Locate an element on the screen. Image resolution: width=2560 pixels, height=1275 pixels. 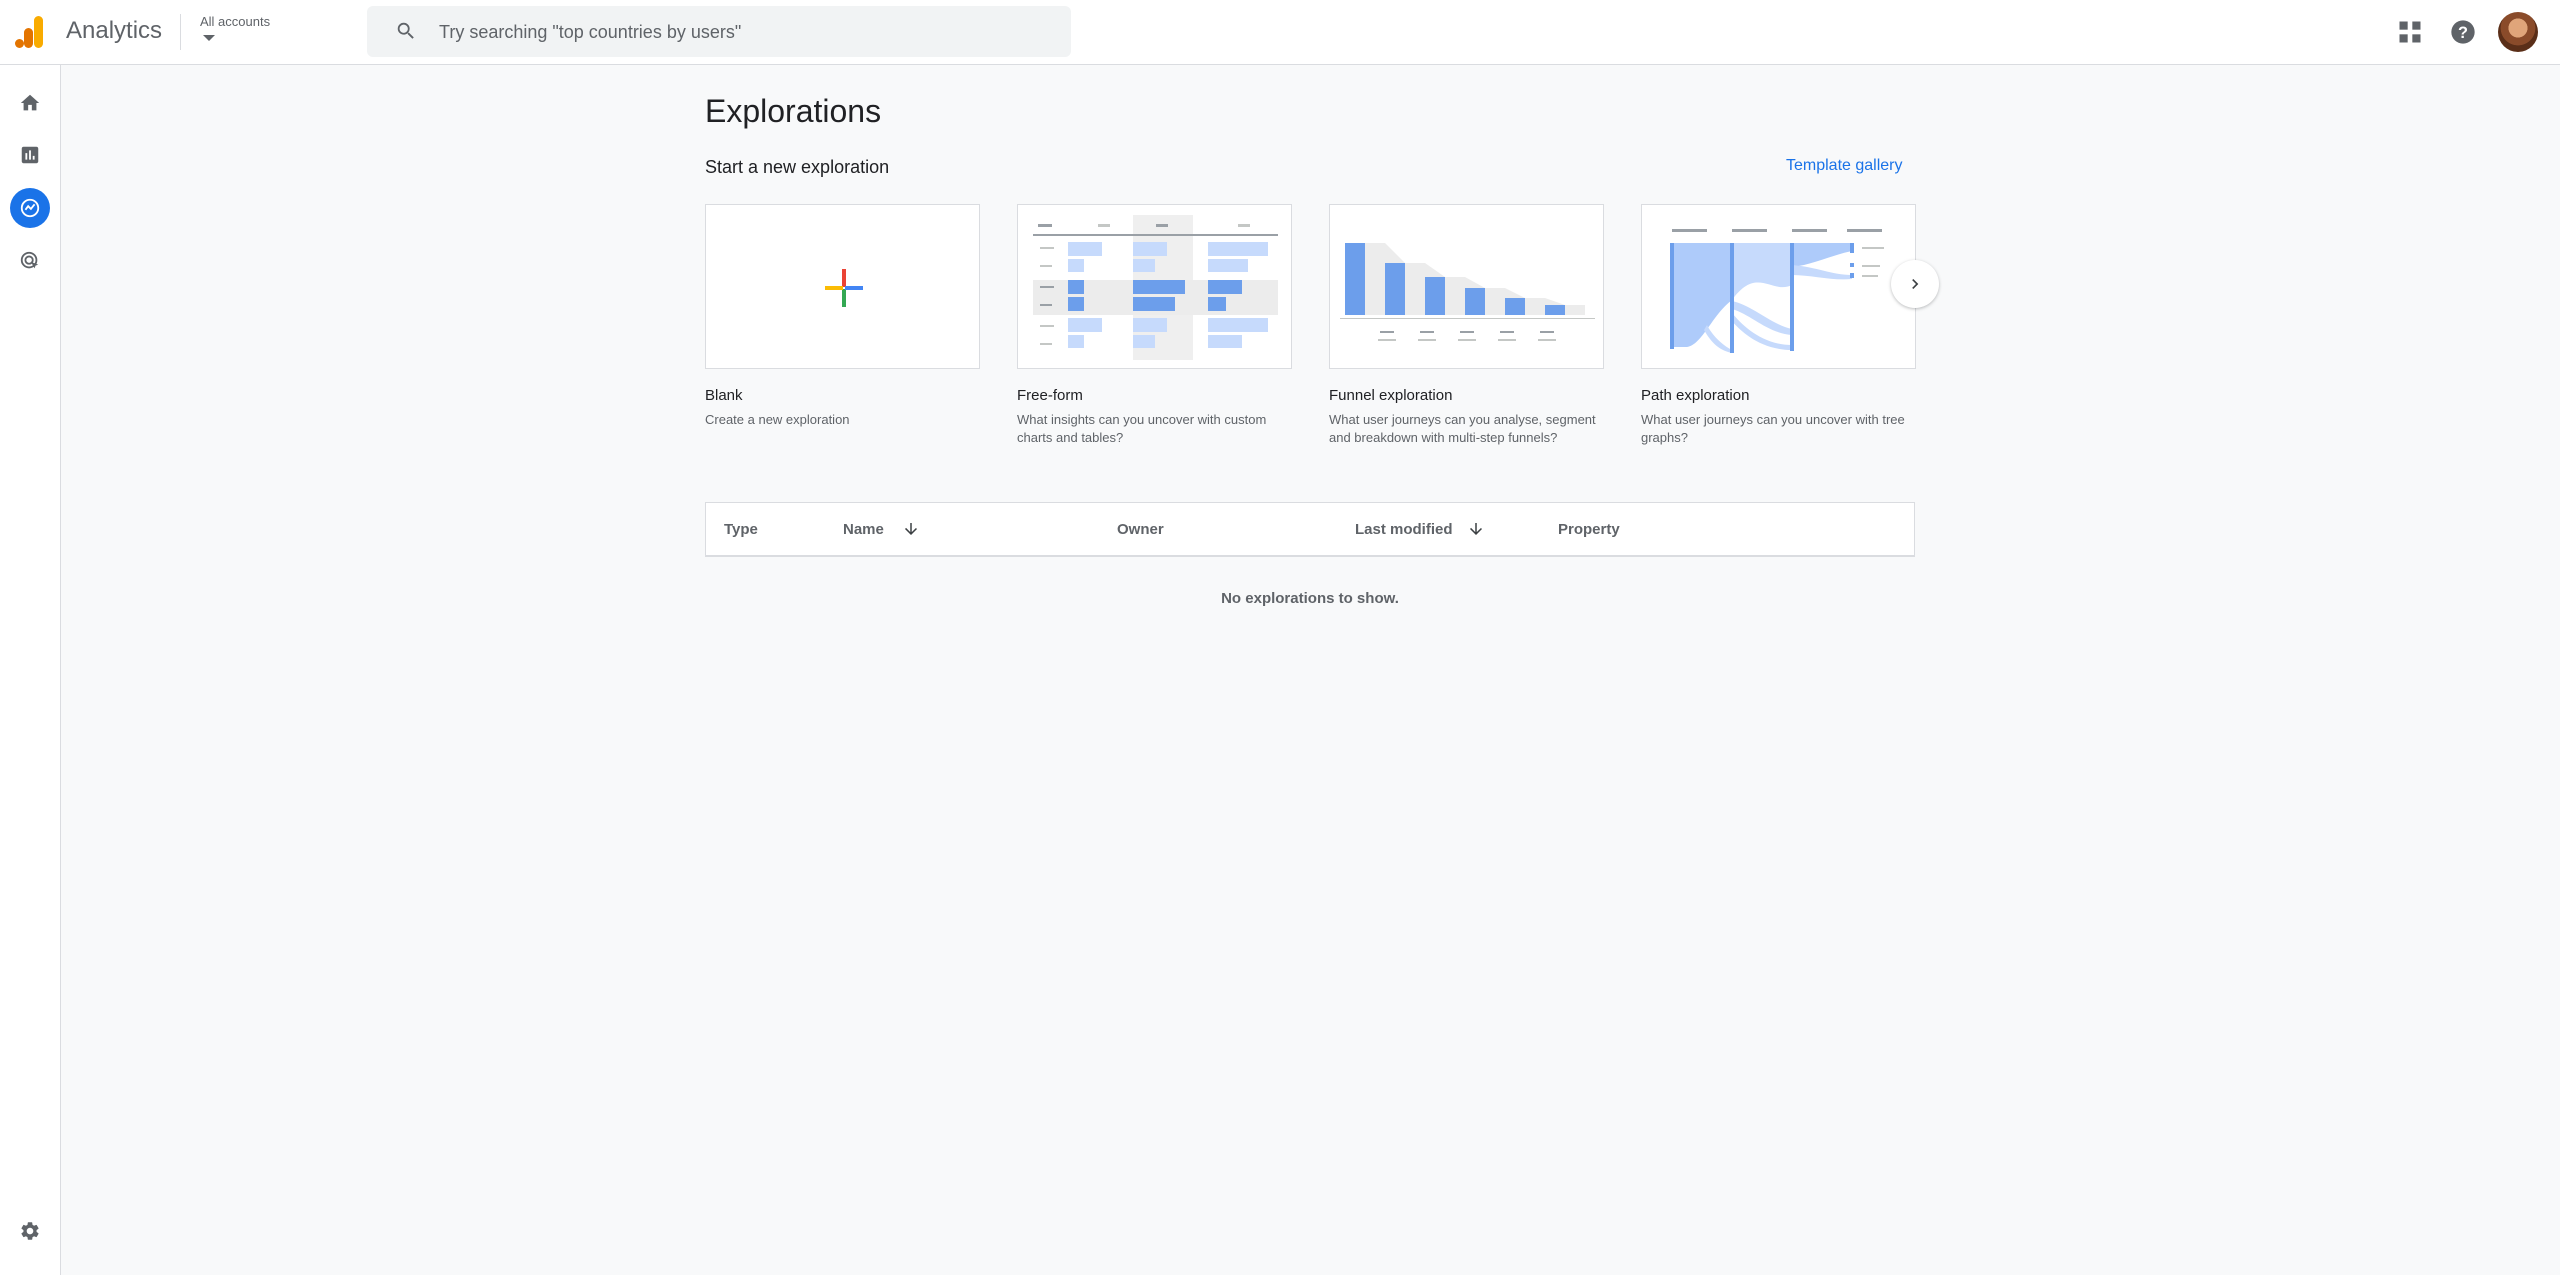
funnel-thumbnail is located at coordinates (1467, 292).